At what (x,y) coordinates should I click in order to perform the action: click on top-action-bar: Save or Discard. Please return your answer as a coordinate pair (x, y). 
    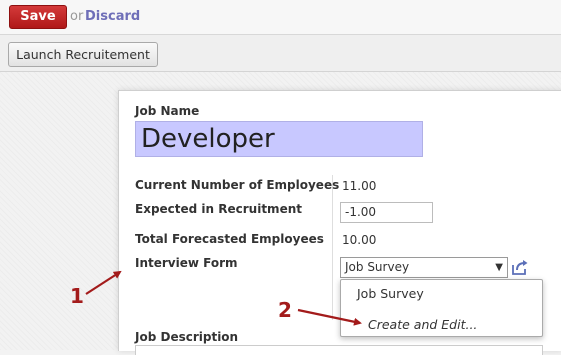
    Looking at the image, I should click on (280, 17).